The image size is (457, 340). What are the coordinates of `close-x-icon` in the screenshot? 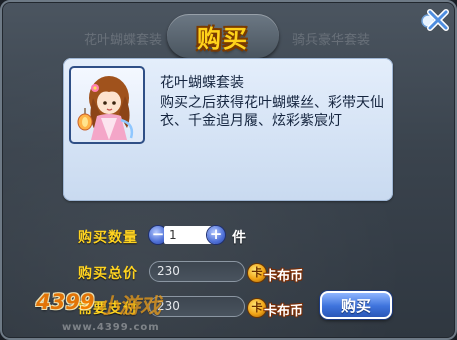 It's located at (435, 20).